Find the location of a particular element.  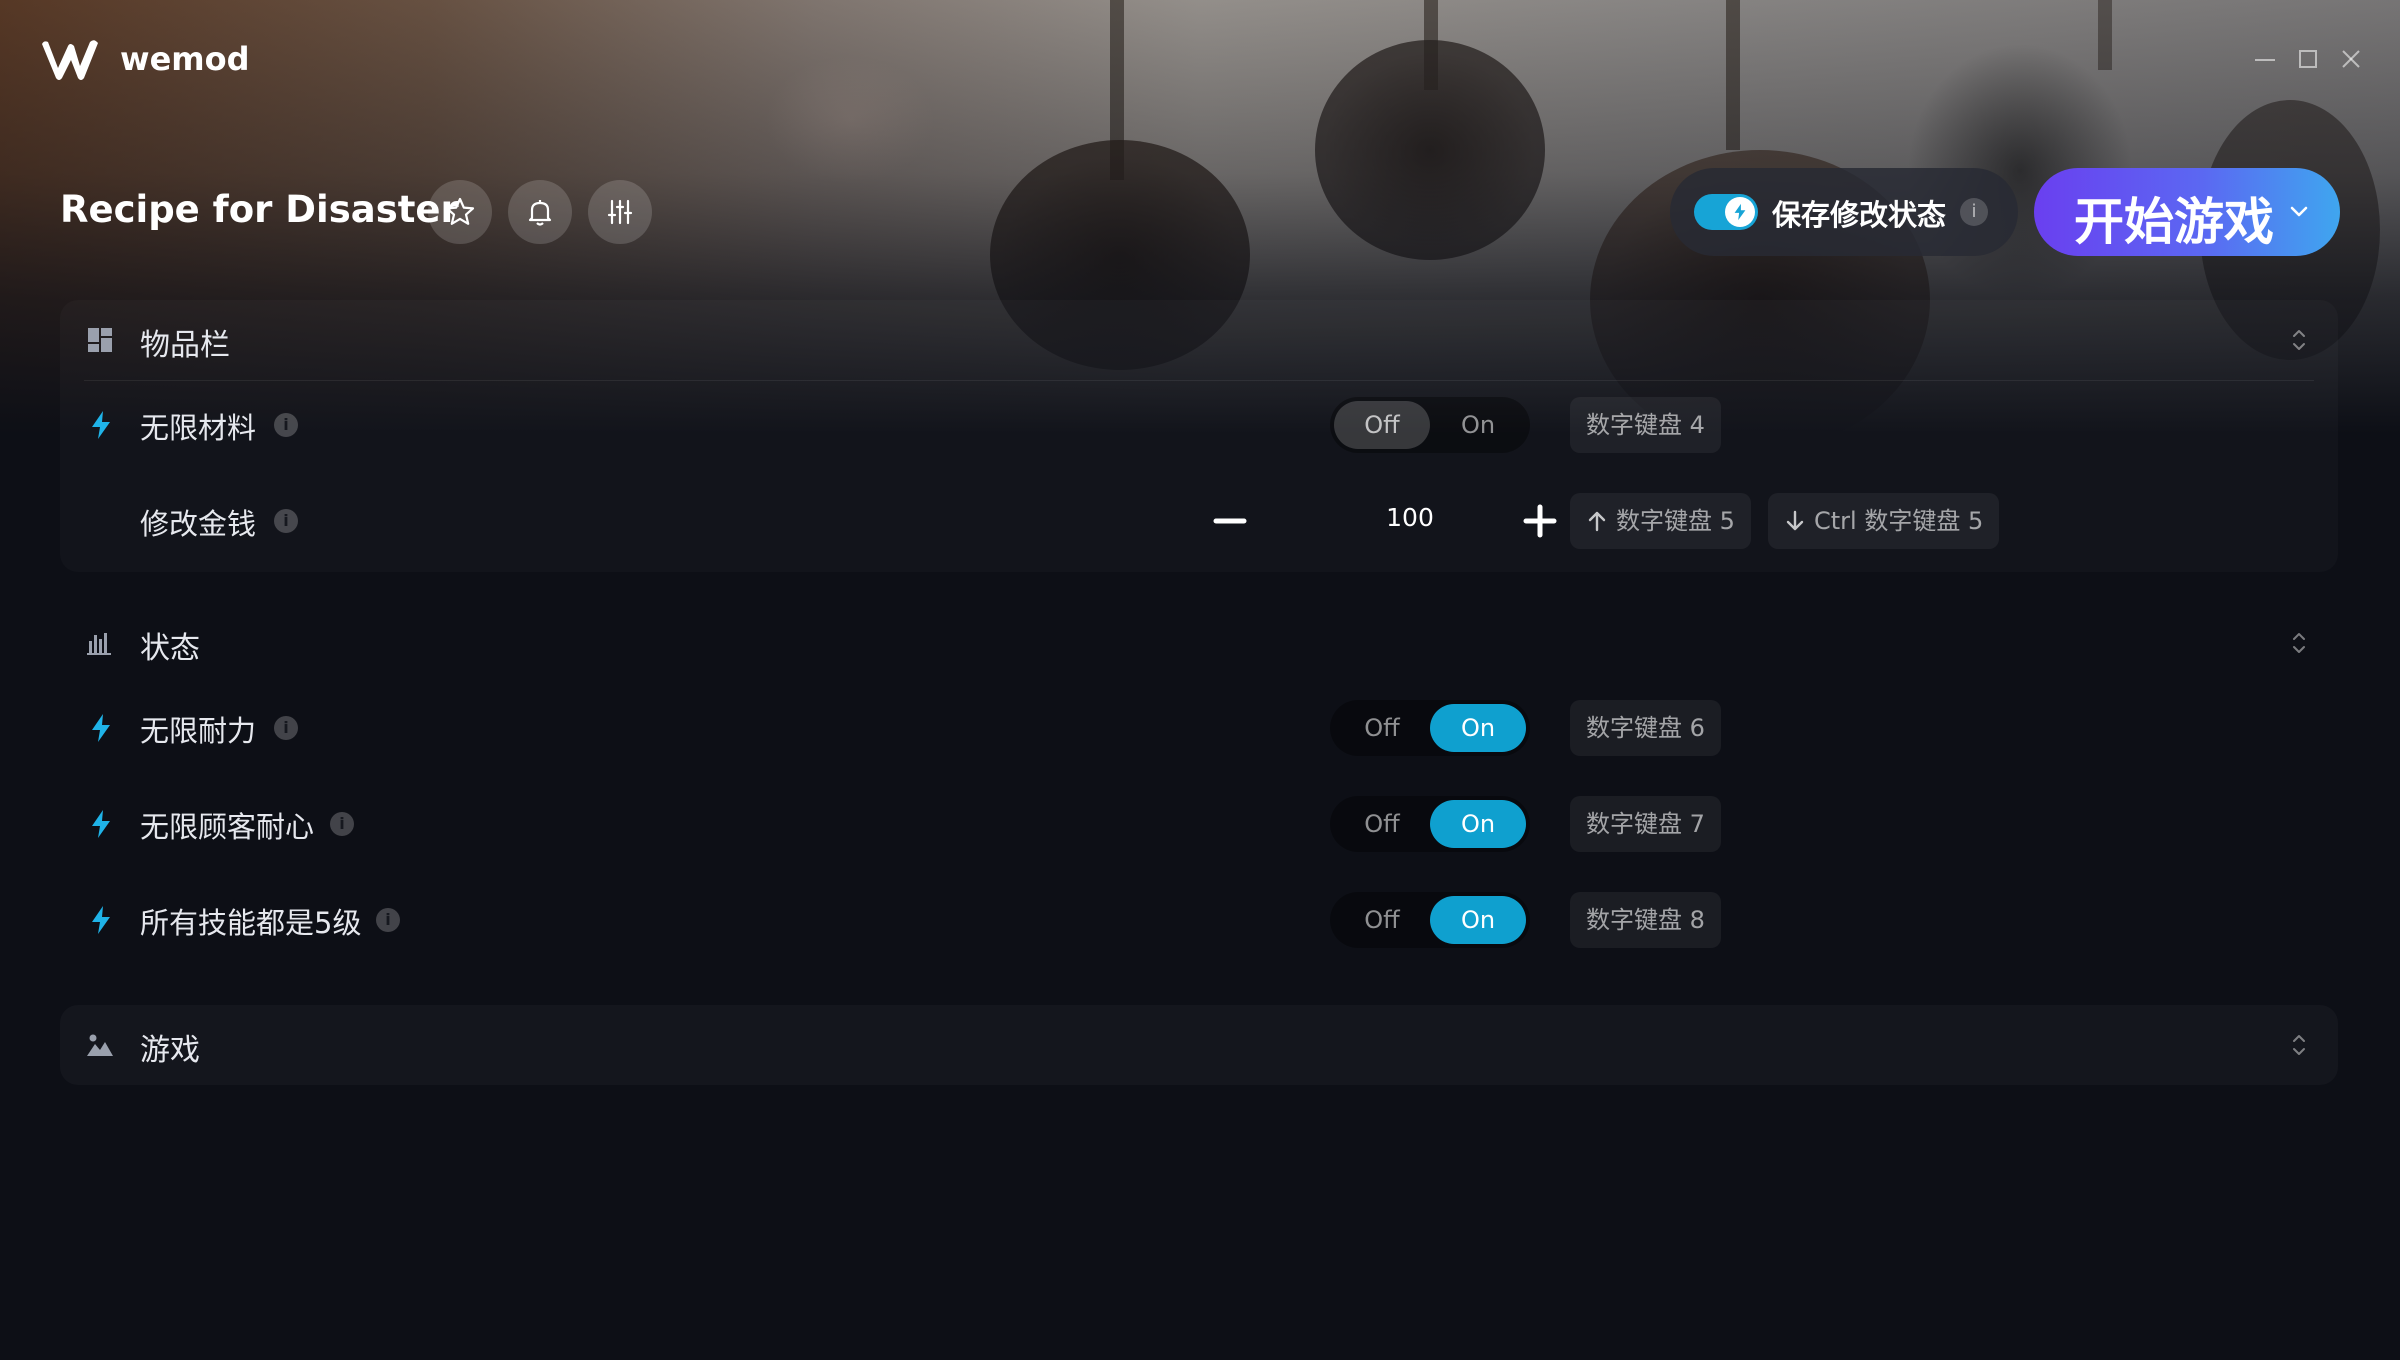

close-icon is located at coordinates (2351, 59).